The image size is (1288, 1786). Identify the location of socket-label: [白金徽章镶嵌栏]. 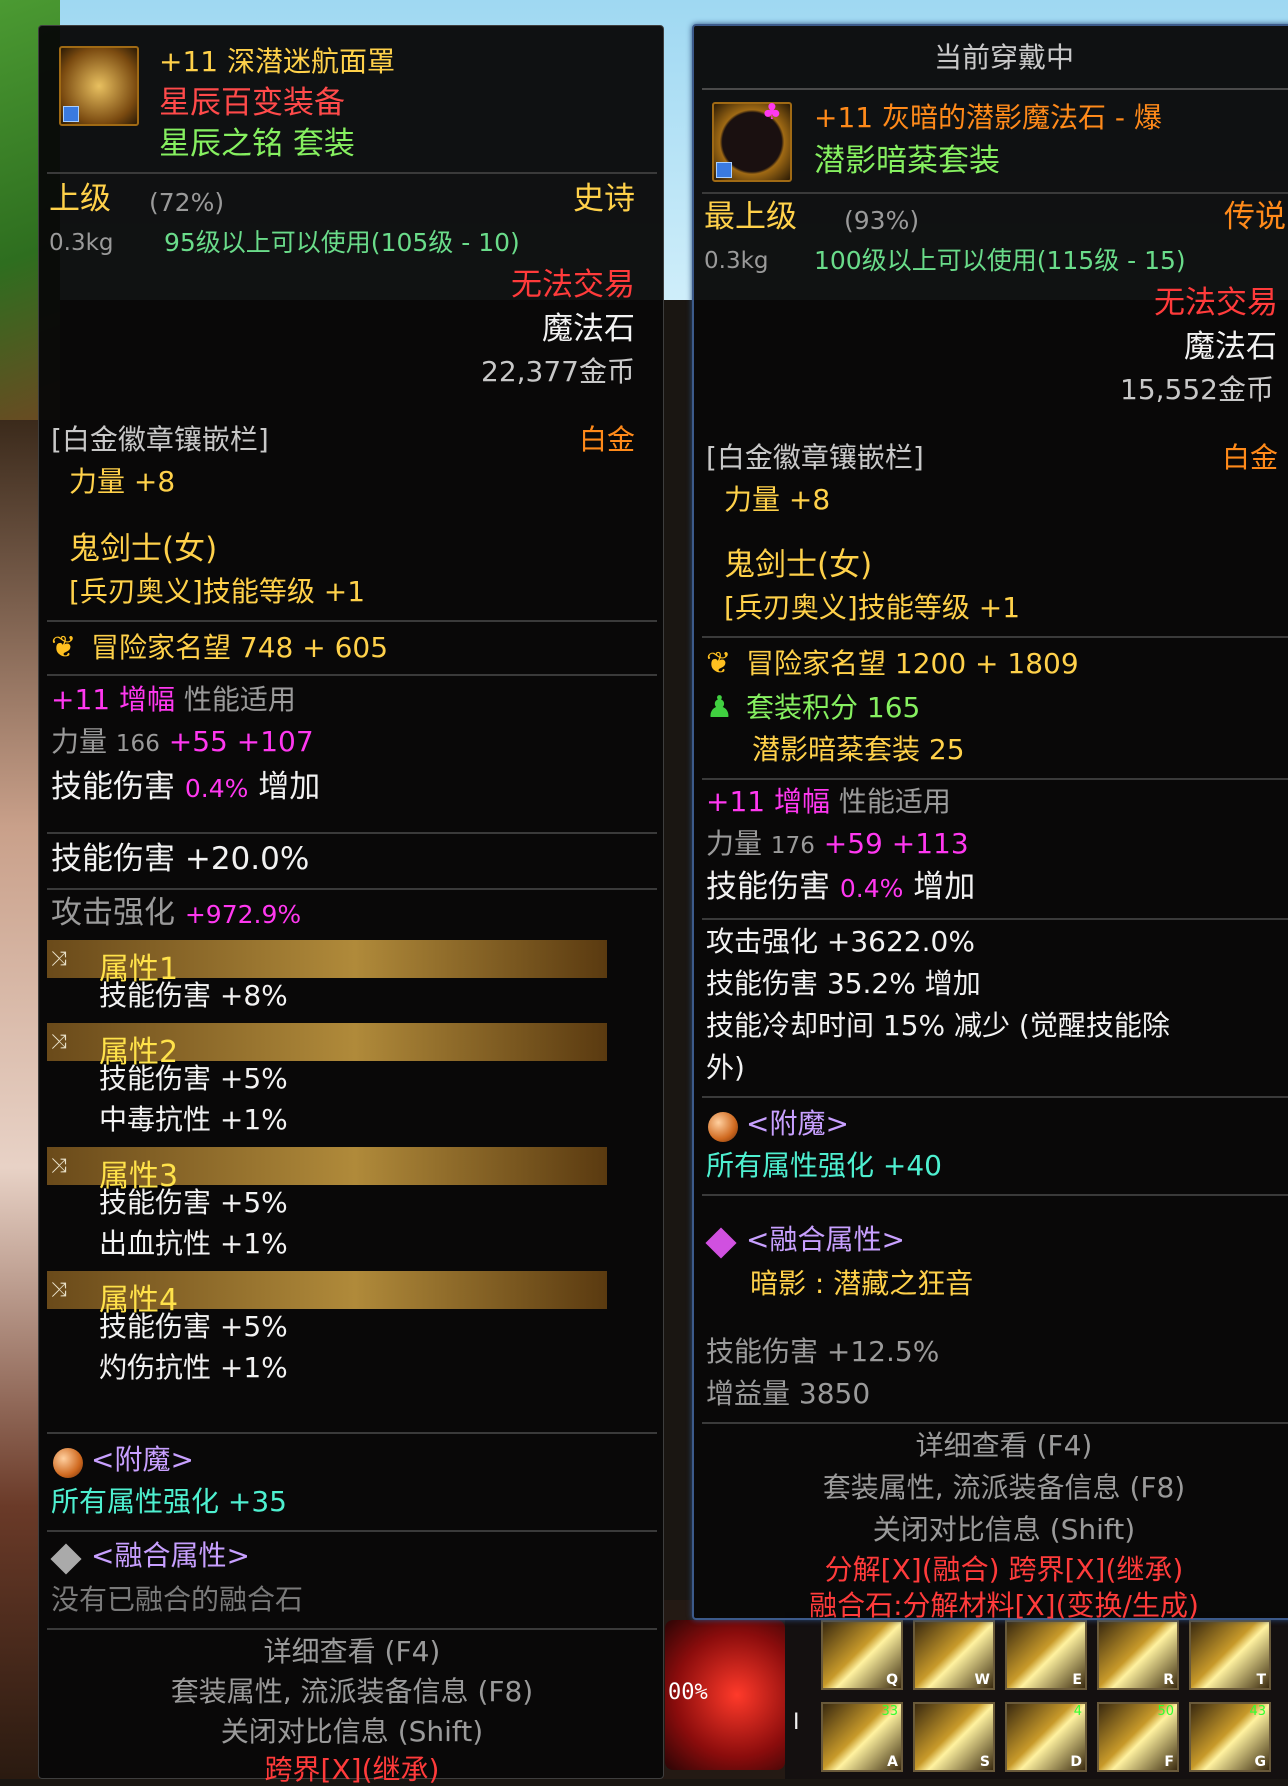
(815, 457).